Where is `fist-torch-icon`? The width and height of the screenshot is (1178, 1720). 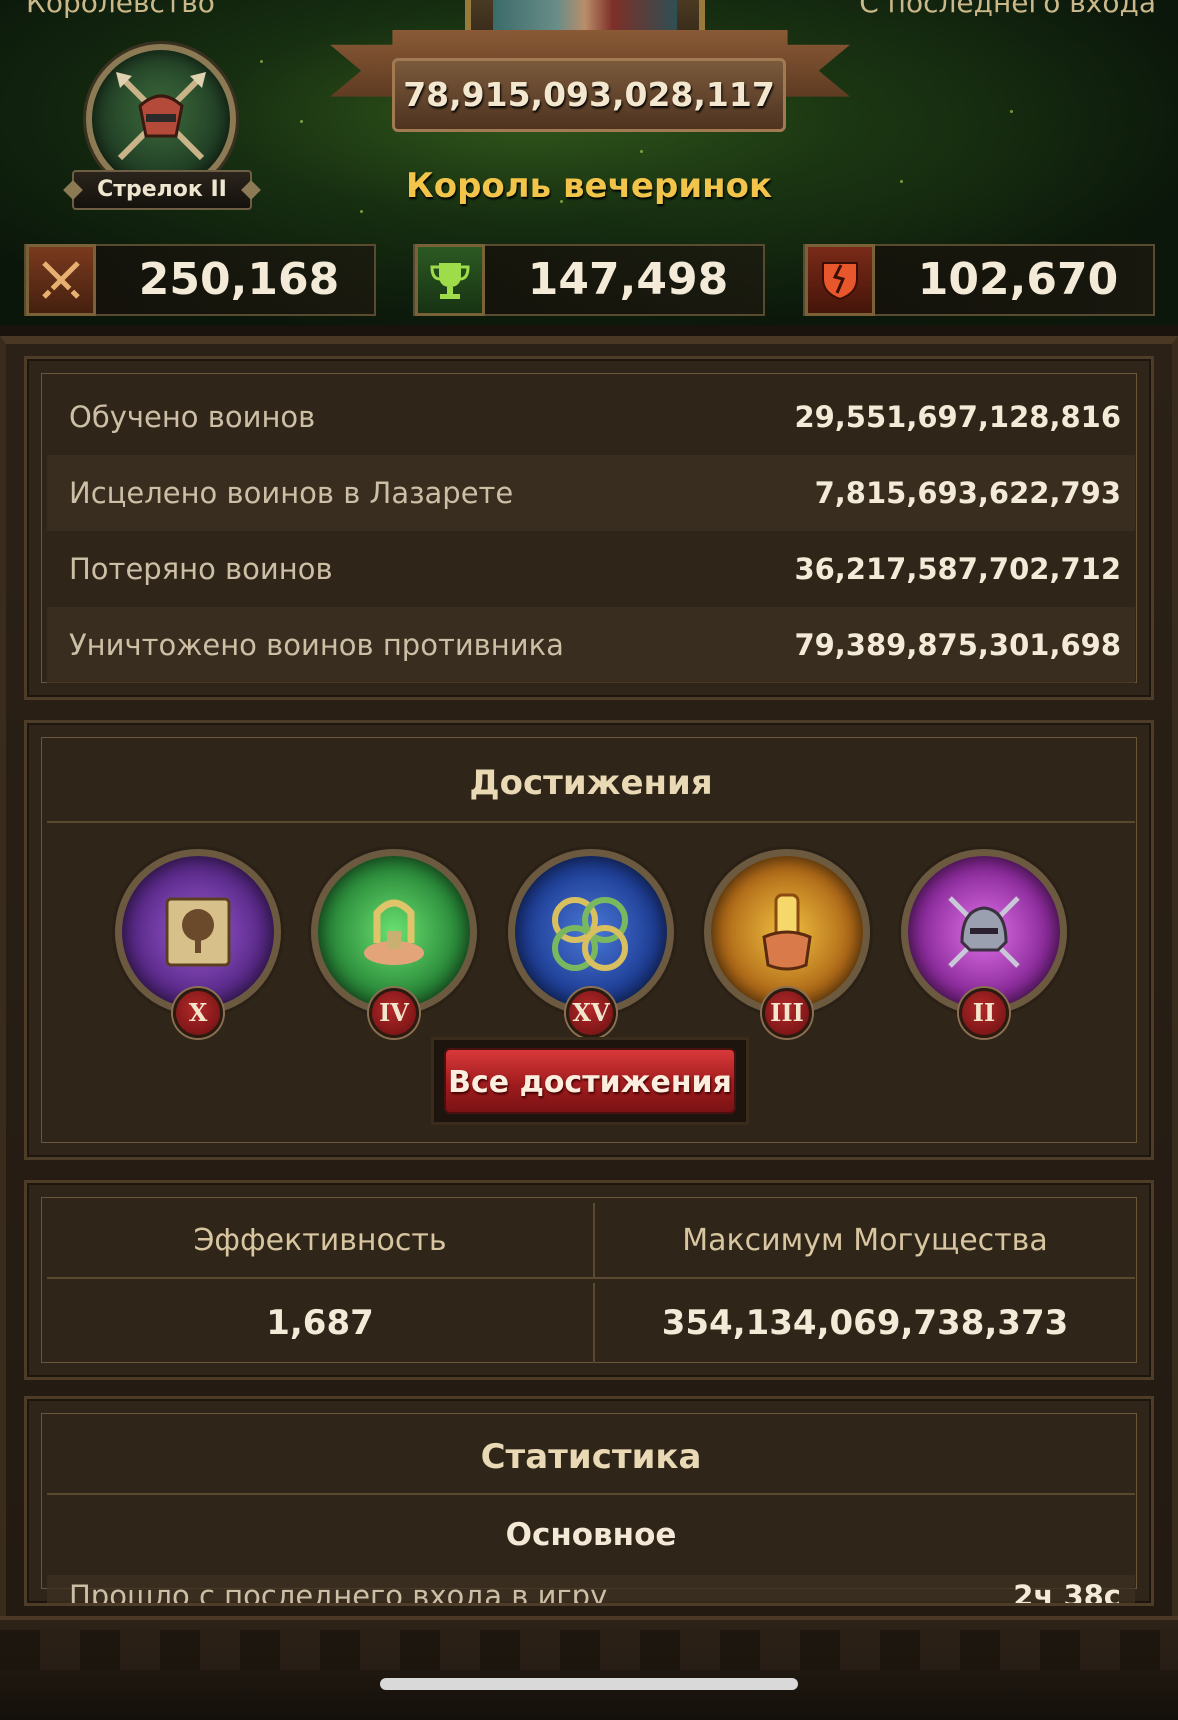
fist-torch-icon is located at coordinates (787, 932).